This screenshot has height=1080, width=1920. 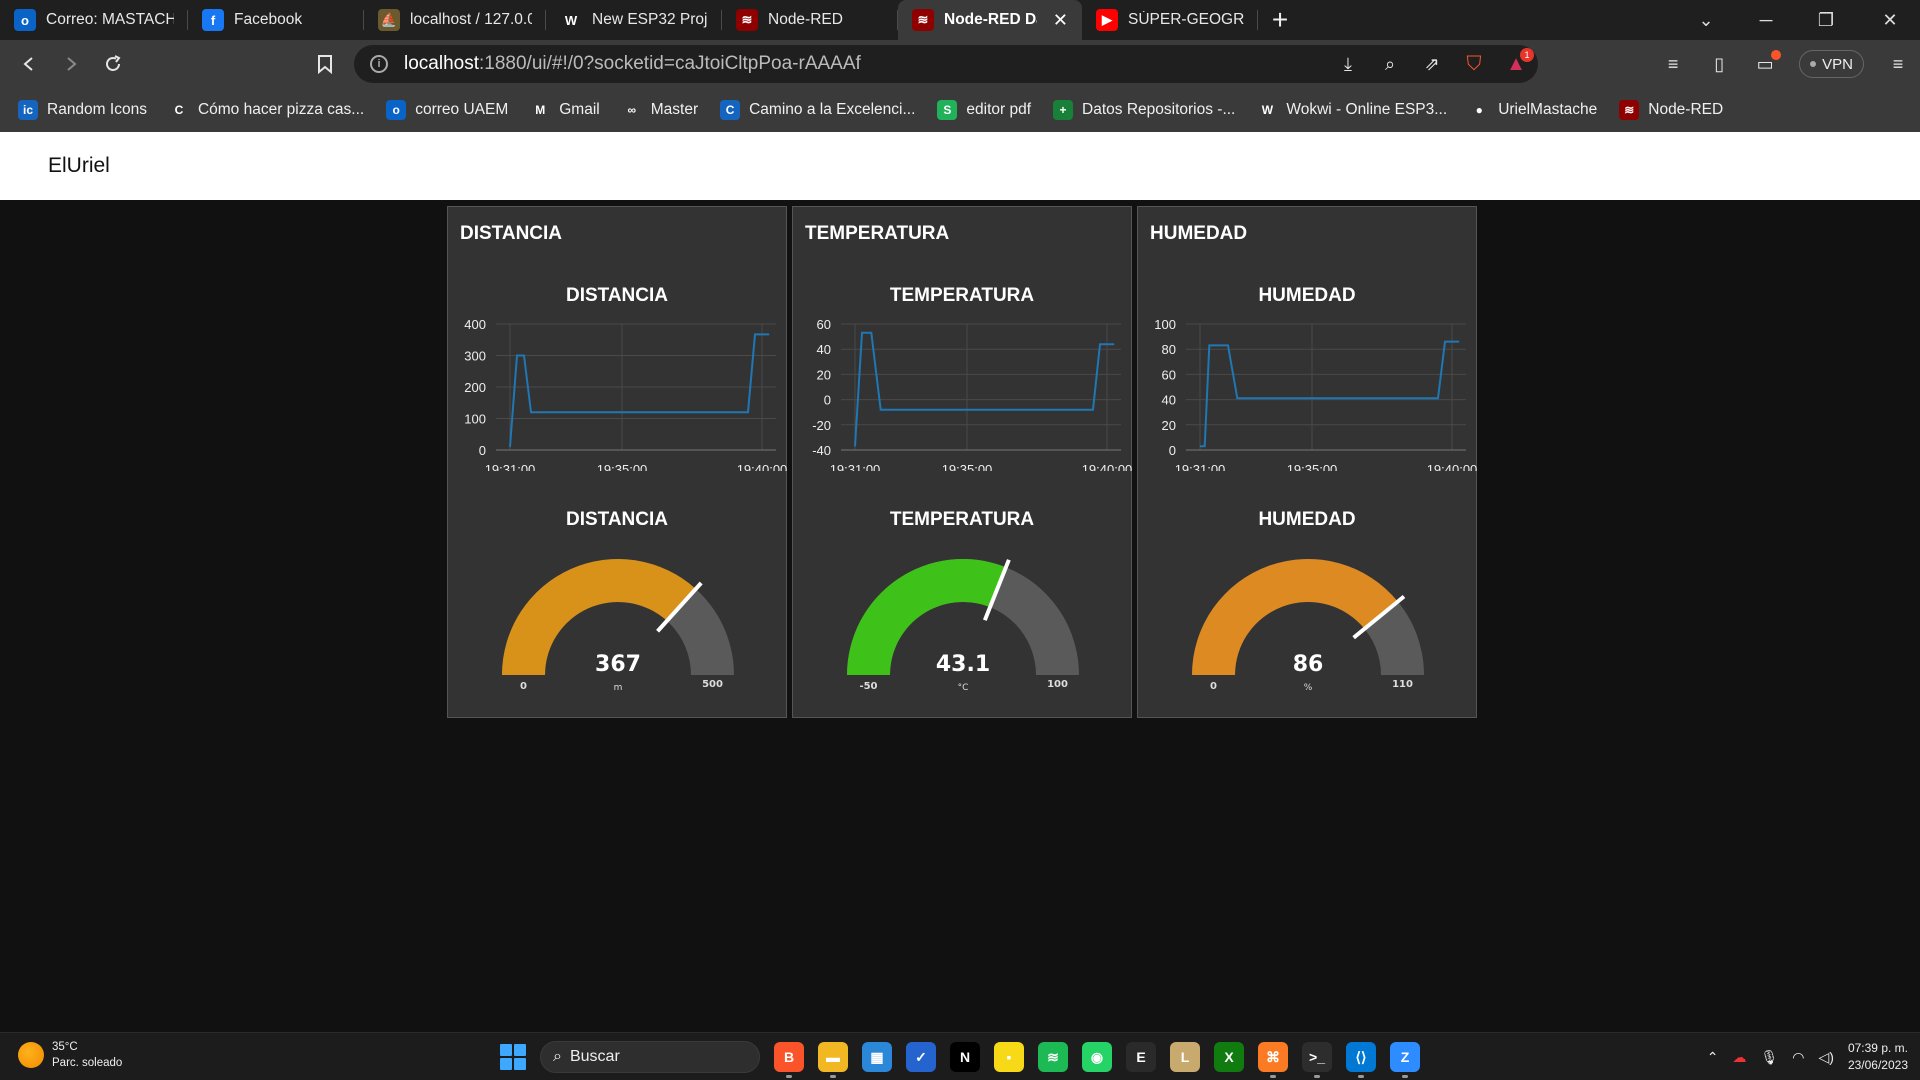 What do you see at coordinates (455, 20) in the screenshot?
I see `tab-2: ⛵ localhost / 127.0.0.1 / eluri` at bounding box center [455, 20].